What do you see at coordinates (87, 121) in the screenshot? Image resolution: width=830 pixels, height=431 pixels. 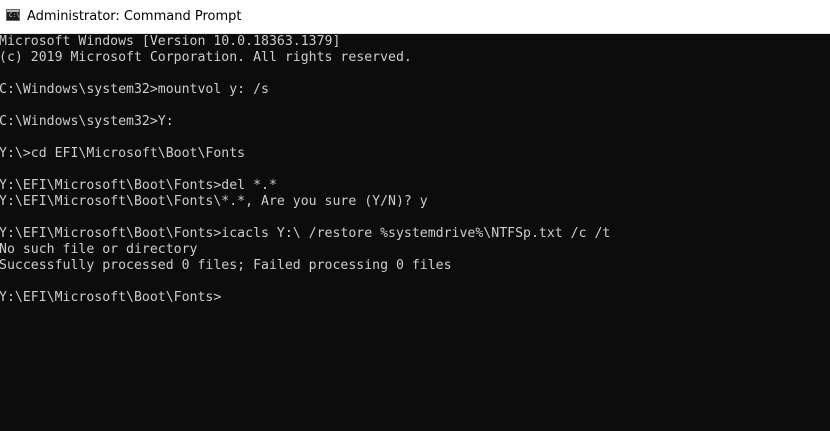 I see `console-line: C:\Windows\system32>Y:` at bounding box center [87, 121].